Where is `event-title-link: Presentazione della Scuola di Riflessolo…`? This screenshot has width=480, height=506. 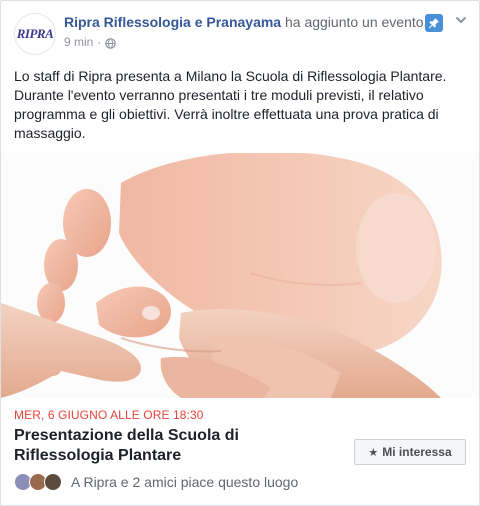
event-title-link: Presentazione della Scuola di Riflessolo… is located at coordinates (174, 446).